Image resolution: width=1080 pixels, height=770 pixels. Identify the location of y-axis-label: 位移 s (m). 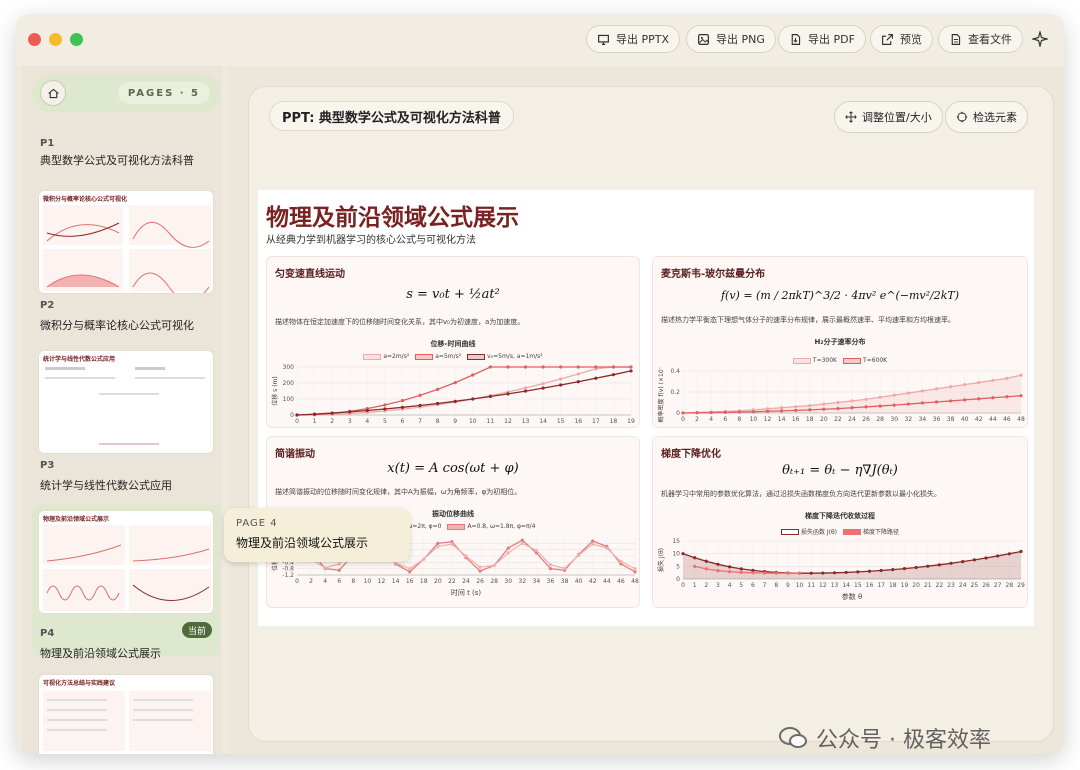
(275, 390).